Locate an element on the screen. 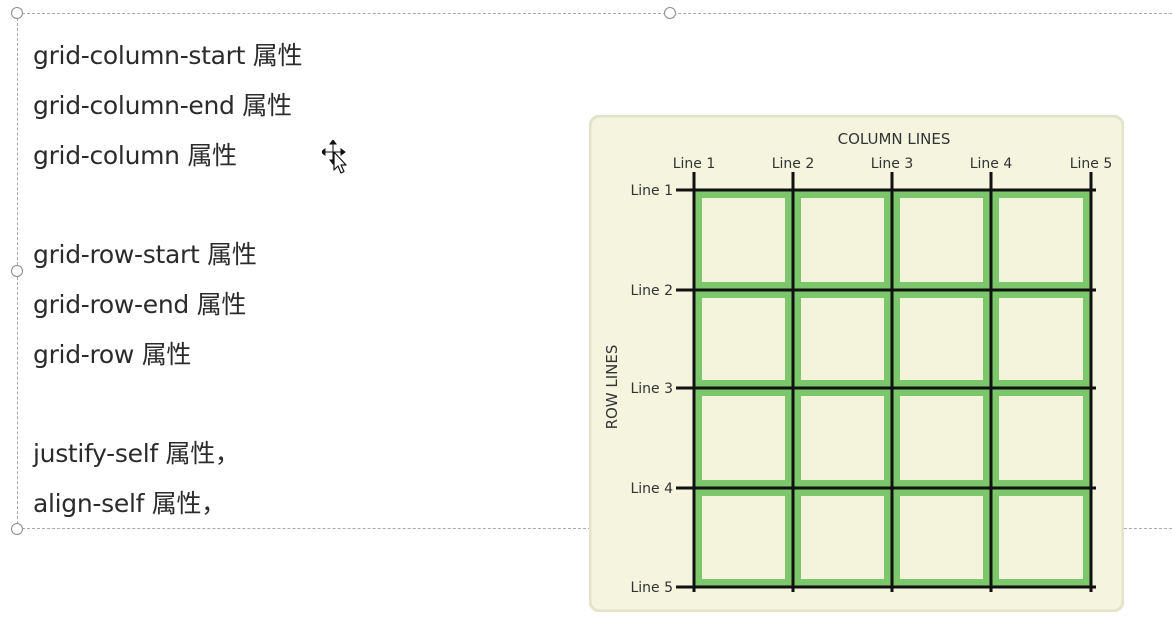 Image resolution: width=1172 pixels, height=621 pixels. column-lines-title: COLUMN LINES is located at coordinates (894, 139).